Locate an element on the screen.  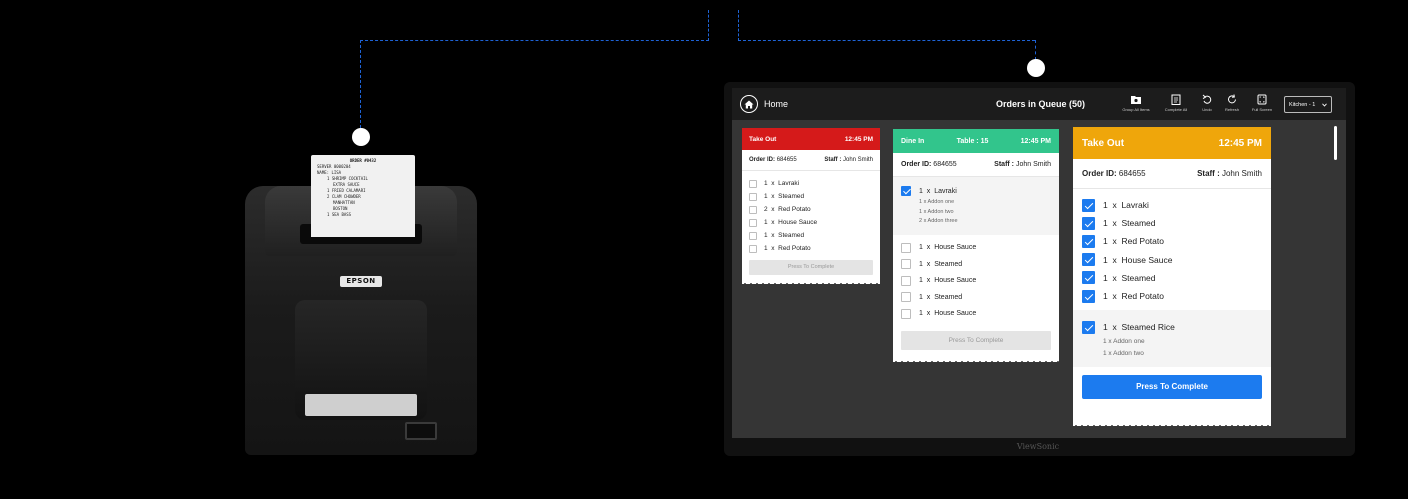
page-title: Orders in Queue (50) is located at coordinates (1041, 104).